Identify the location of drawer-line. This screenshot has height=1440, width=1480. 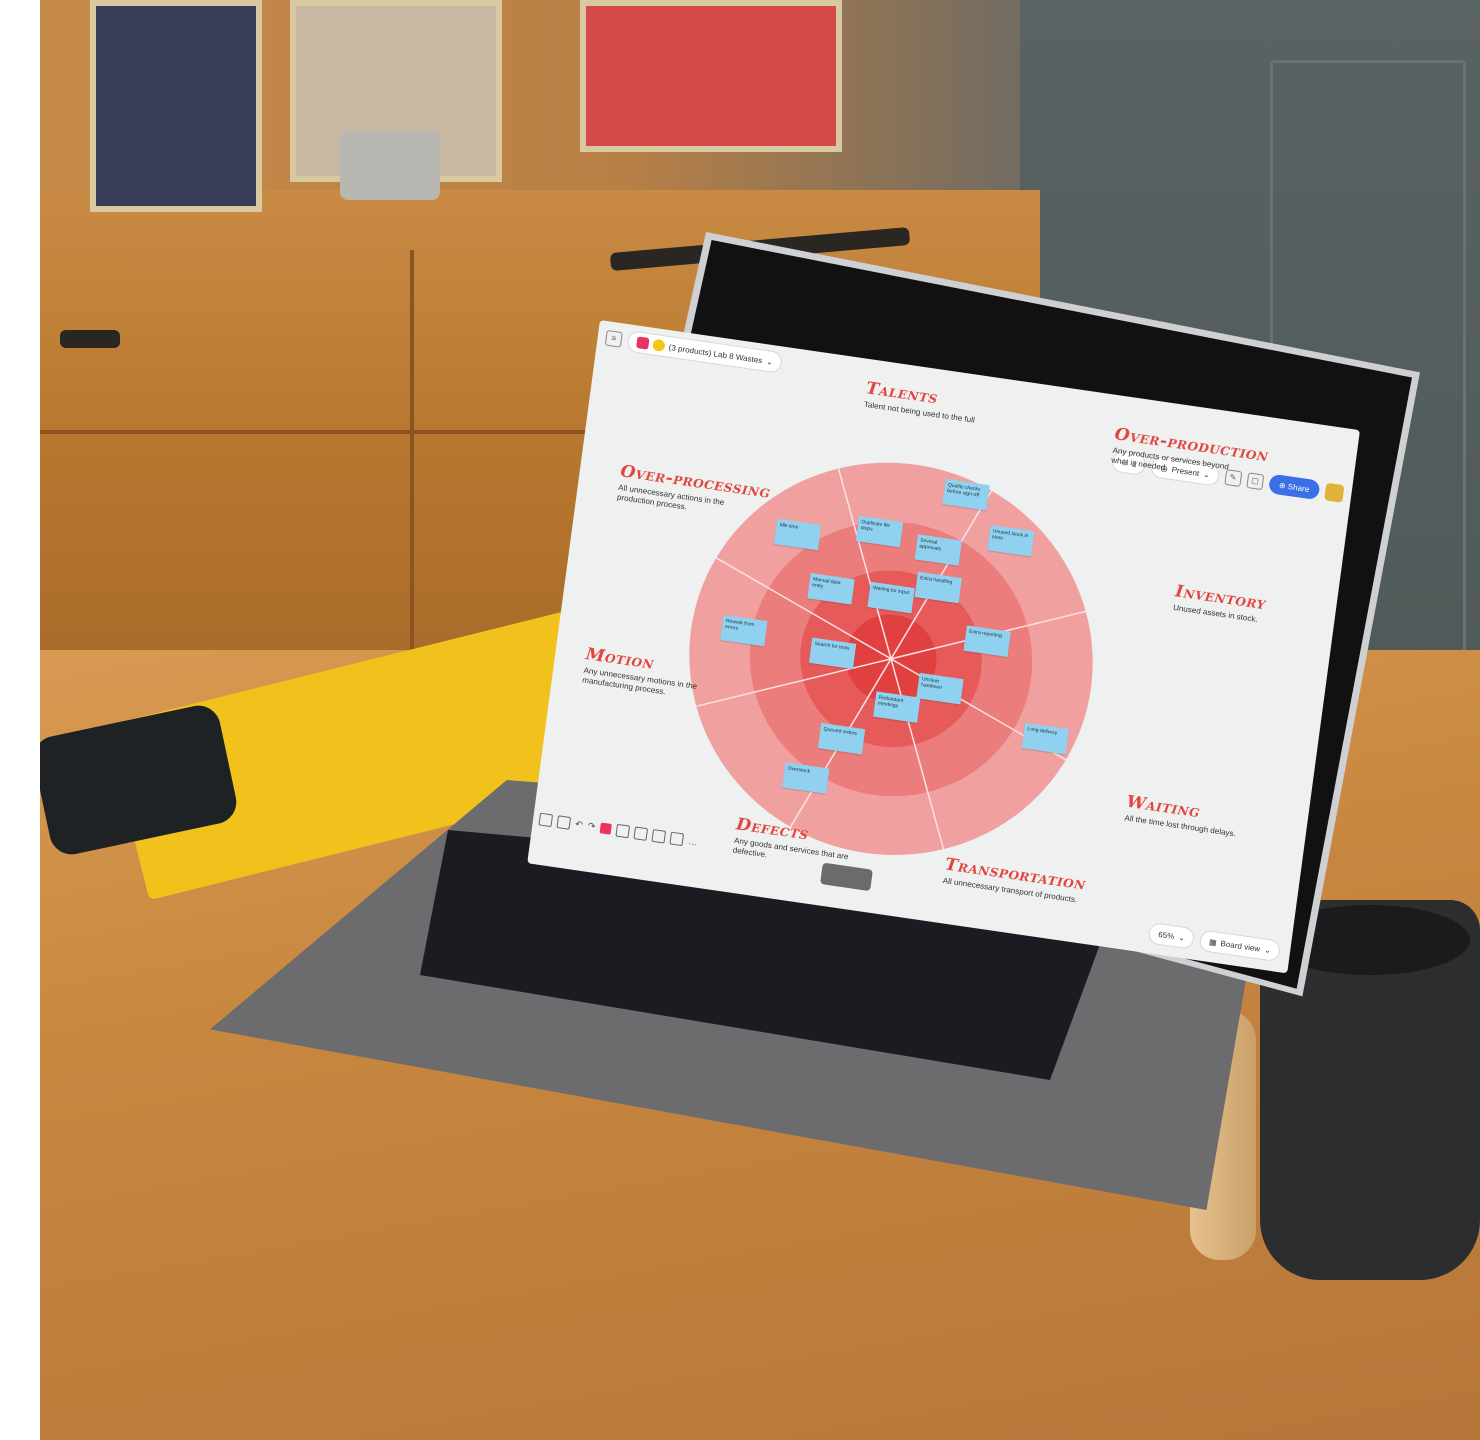
(412, 460).